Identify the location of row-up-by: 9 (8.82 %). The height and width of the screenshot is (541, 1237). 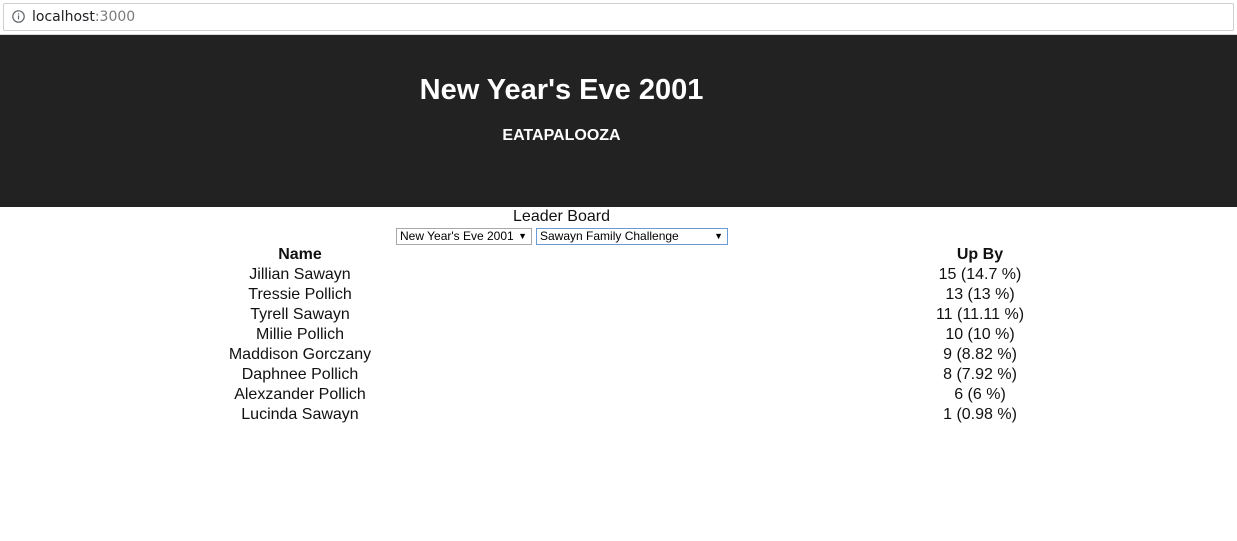
(980, 354).